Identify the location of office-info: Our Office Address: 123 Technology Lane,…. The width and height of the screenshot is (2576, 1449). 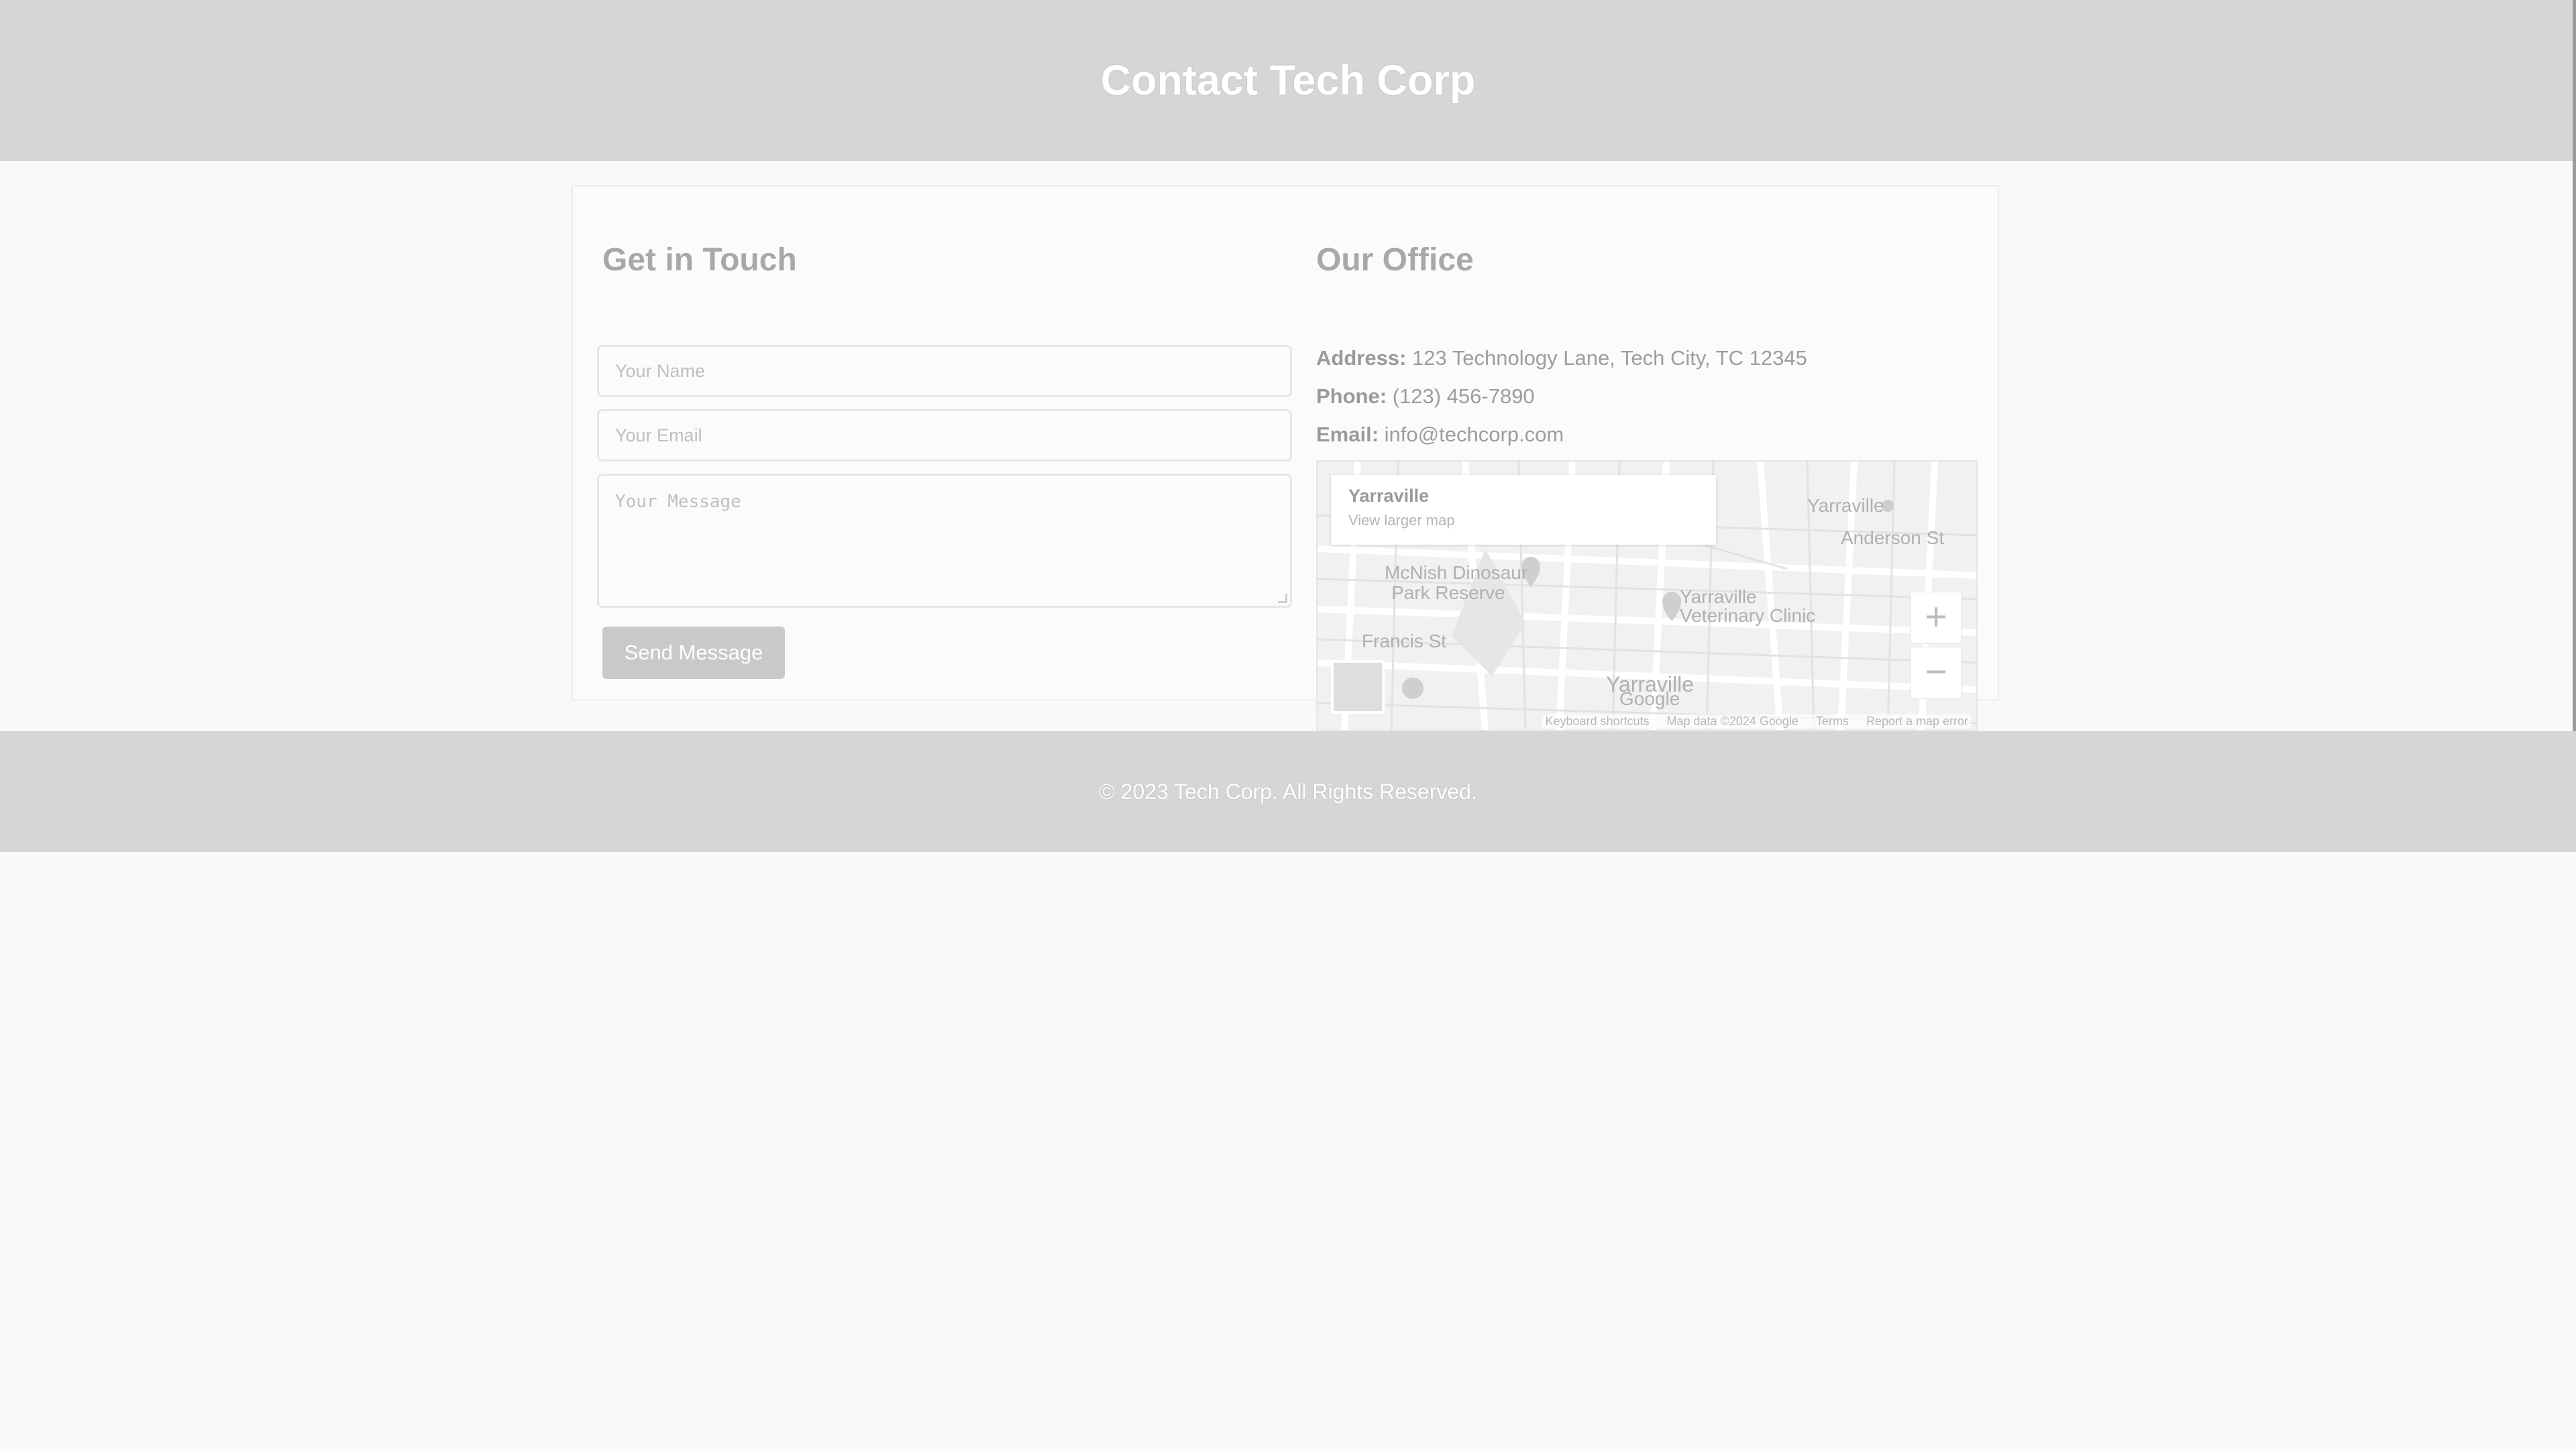
(1648, 486).